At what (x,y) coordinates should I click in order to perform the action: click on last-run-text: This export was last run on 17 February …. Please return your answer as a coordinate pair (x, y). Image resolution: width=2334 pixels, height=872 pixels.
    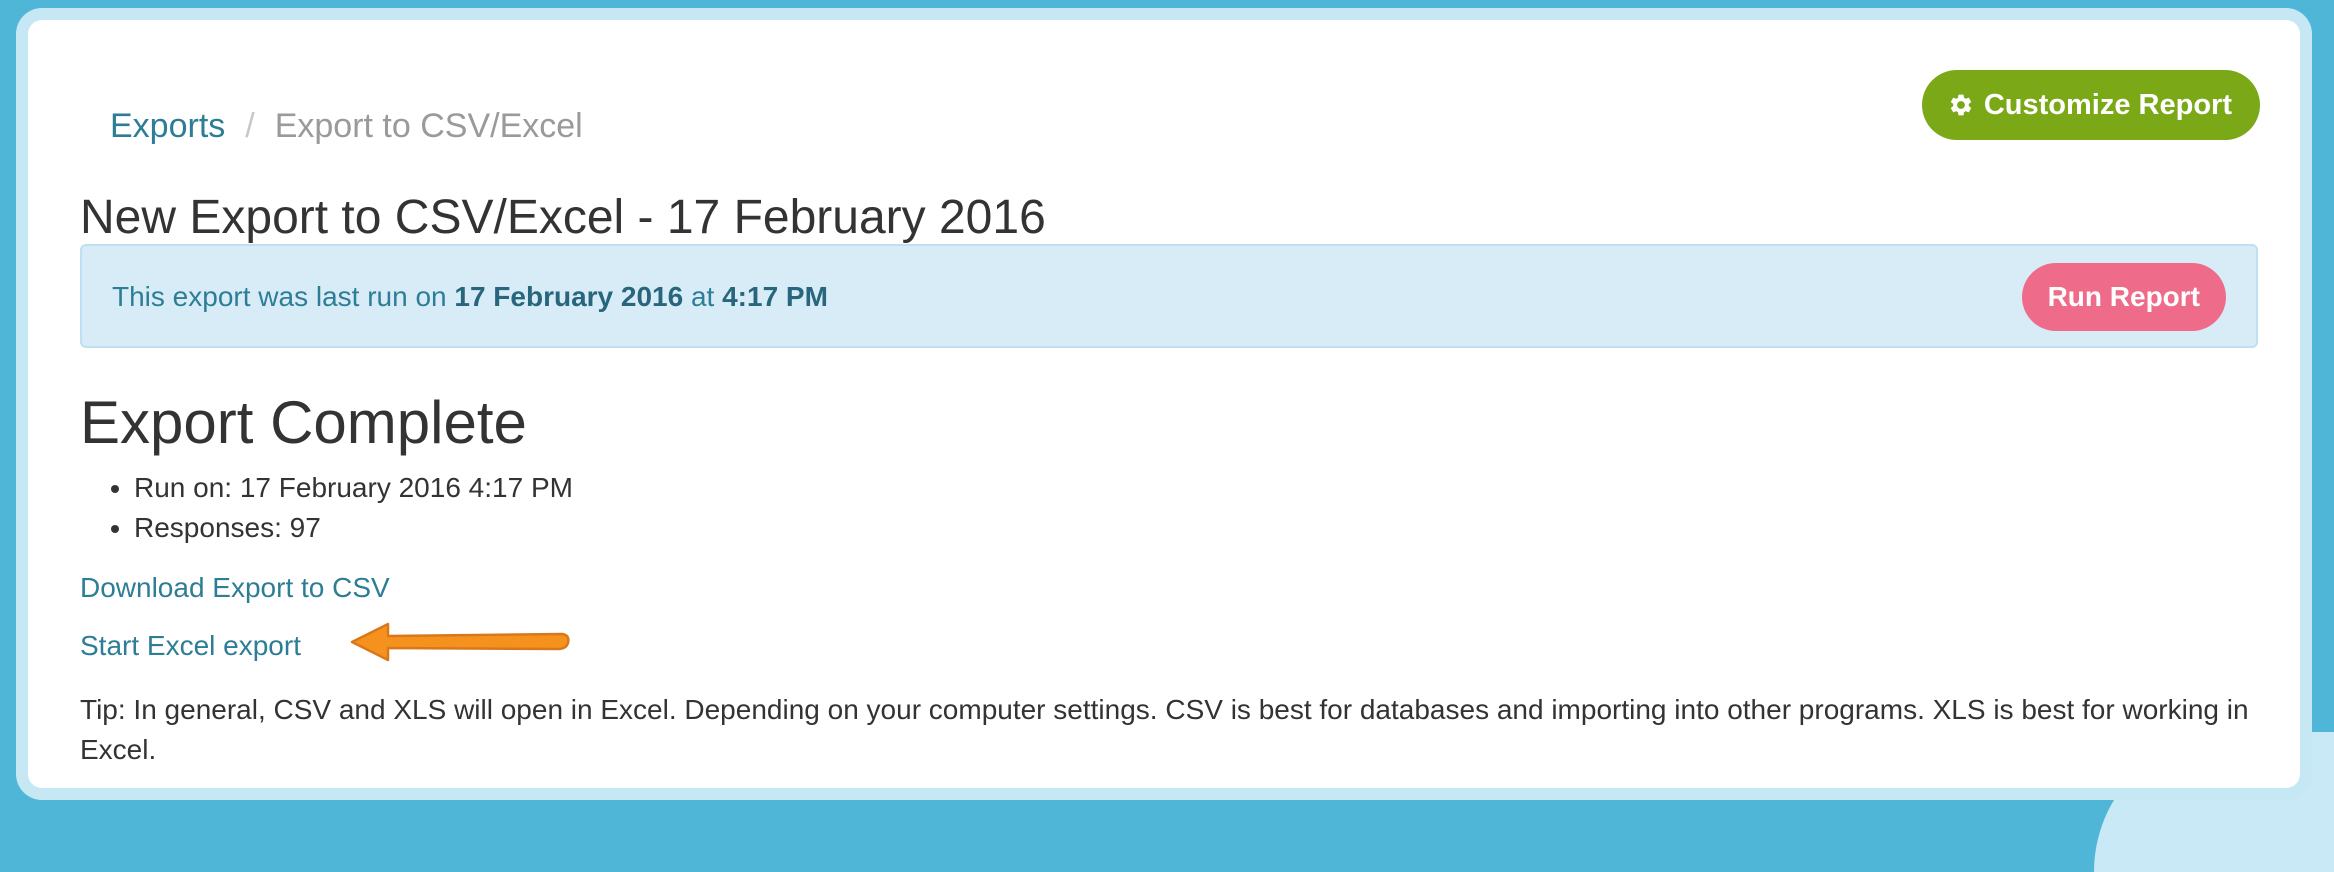
    Looking at the image, I should click on (470, 297).